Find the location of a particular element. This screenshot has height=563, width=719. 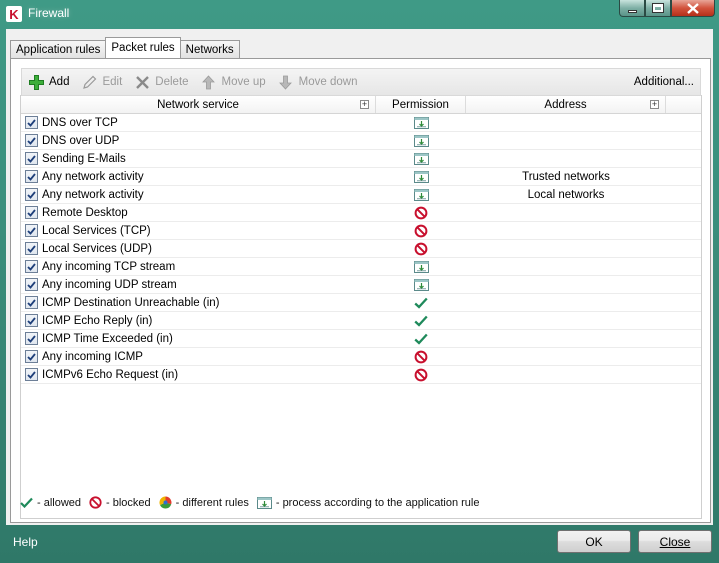

column-header-address: Address + is located at coordinates (566, 104).